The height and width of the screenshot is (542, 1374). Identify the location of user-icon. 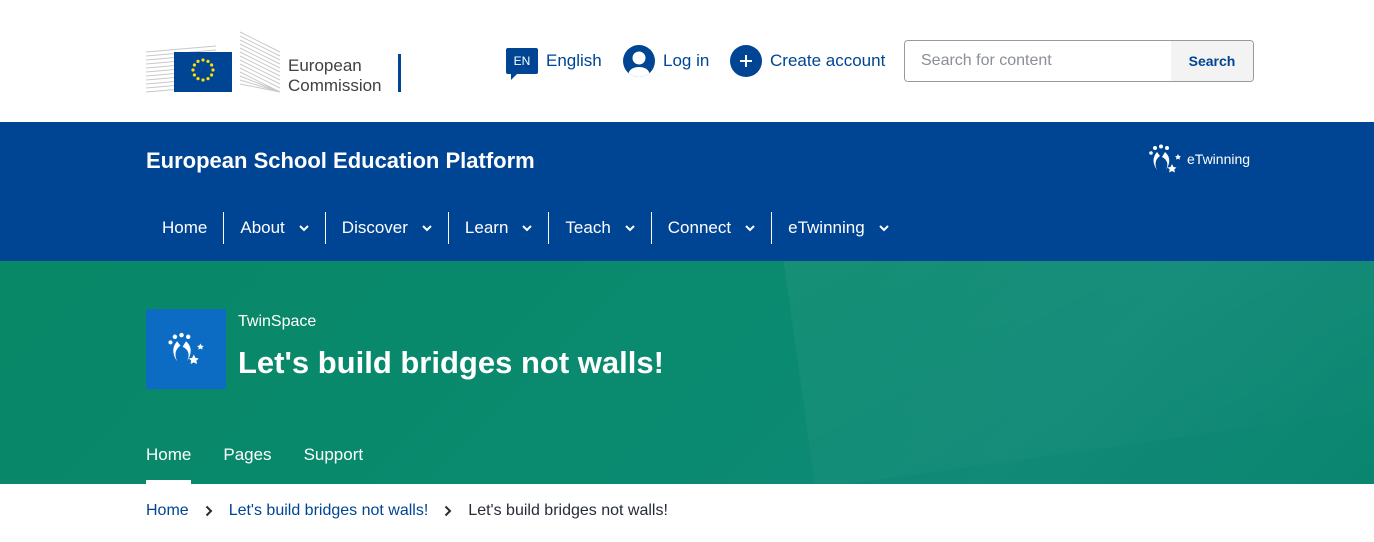
(639, 61).